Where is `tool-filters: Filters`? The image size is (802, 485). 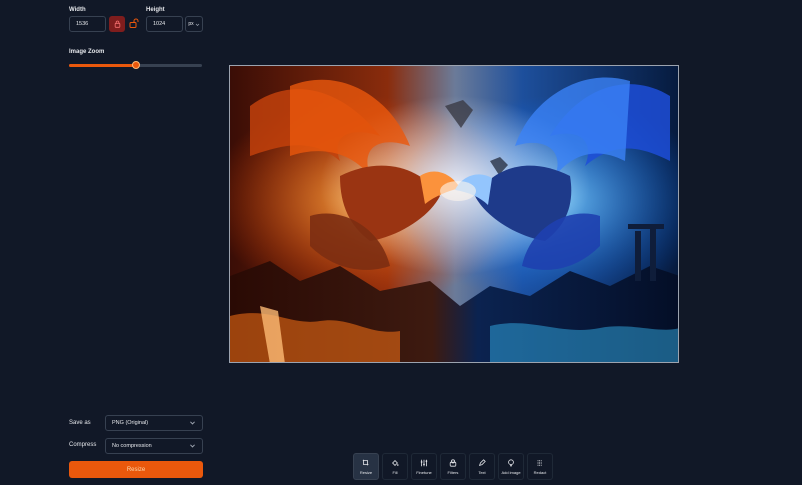
tool-filters: Filters is located at coordinates (453, 466).